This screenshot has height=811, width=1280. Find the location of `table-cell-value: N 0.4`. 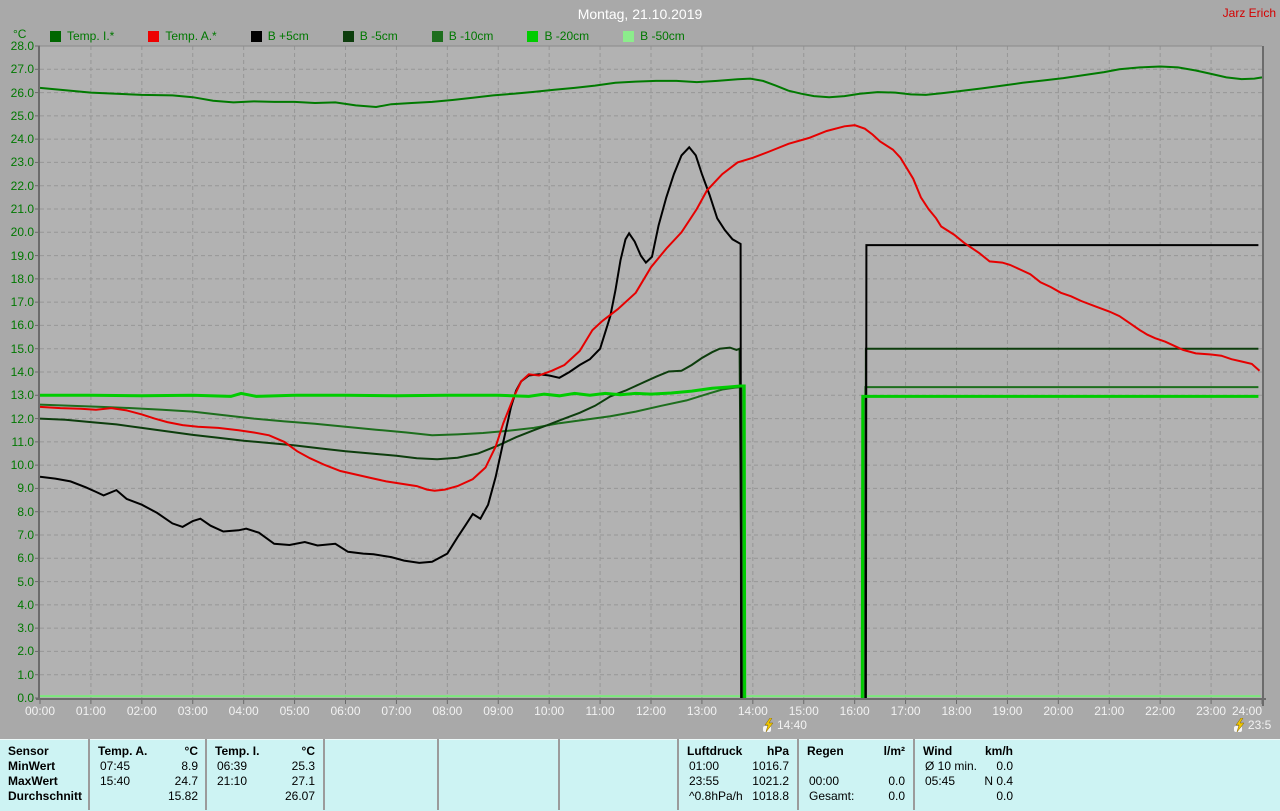

table-cell-value: N 0.4 is located at coordinates (998, 781).